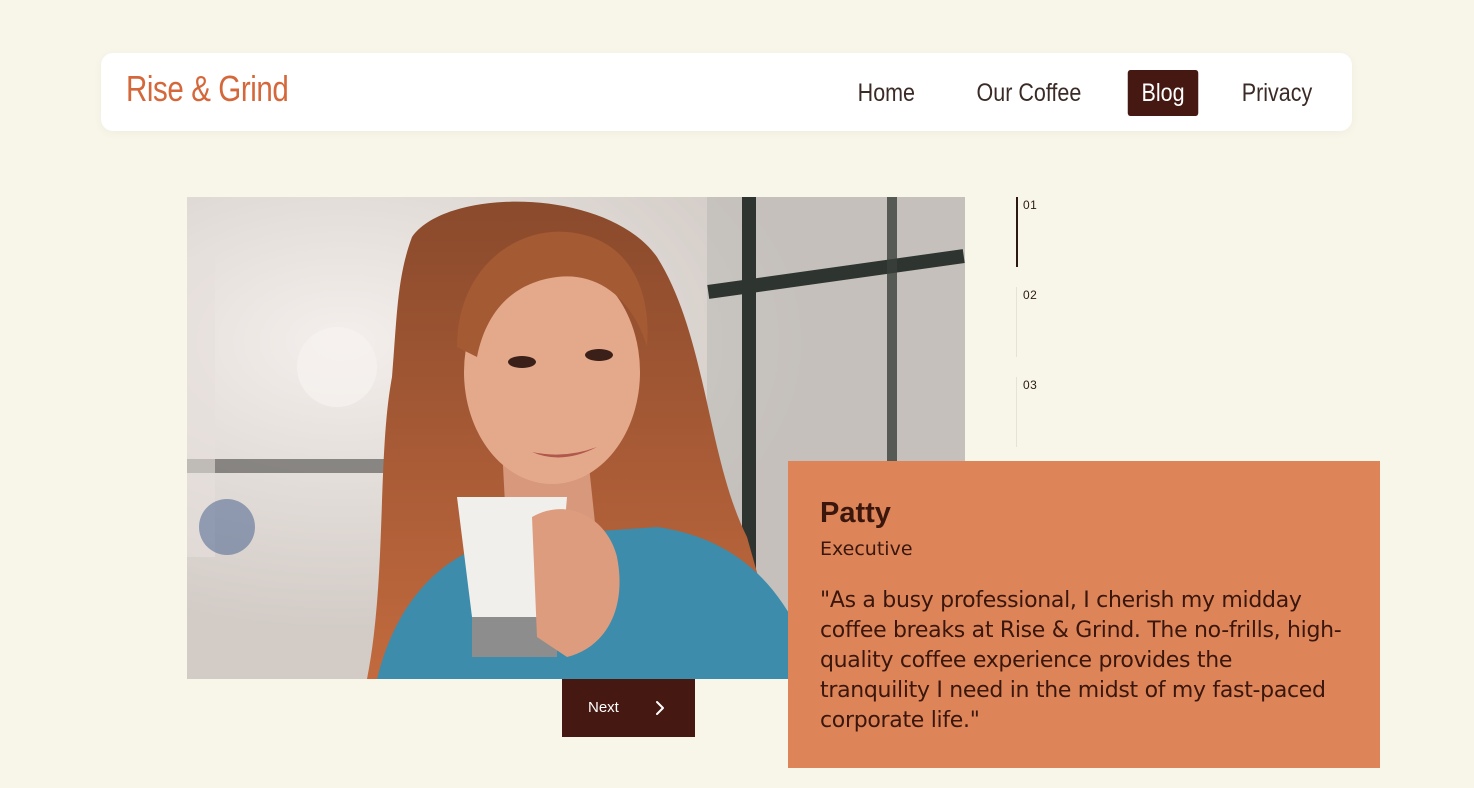  Describe the element at coordinates (1046, 322) in the screenshot. I see `slide-indicator-02: 02` at that location.